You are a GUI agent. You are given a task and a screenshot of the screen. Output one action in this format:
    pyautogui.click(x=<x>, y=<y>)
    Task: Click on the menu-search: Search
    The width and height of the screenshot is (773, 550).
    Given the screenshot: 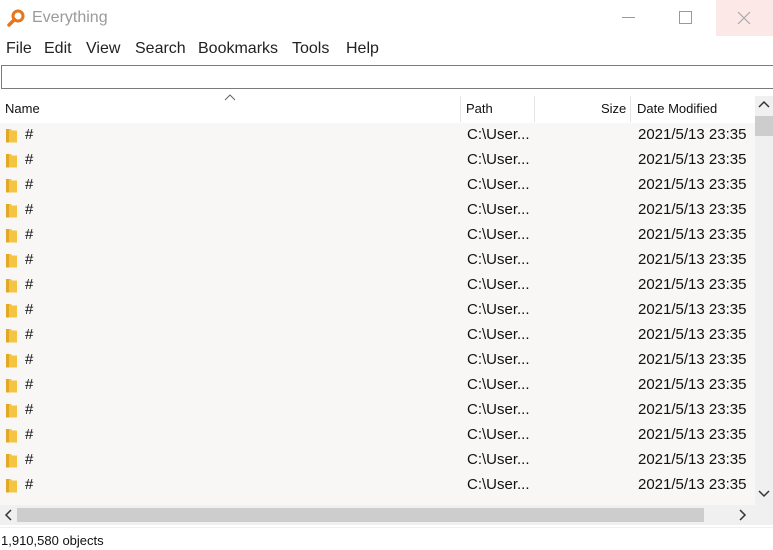 What is the action you would take?
    pyautogui.click(x=160, y=49)
    